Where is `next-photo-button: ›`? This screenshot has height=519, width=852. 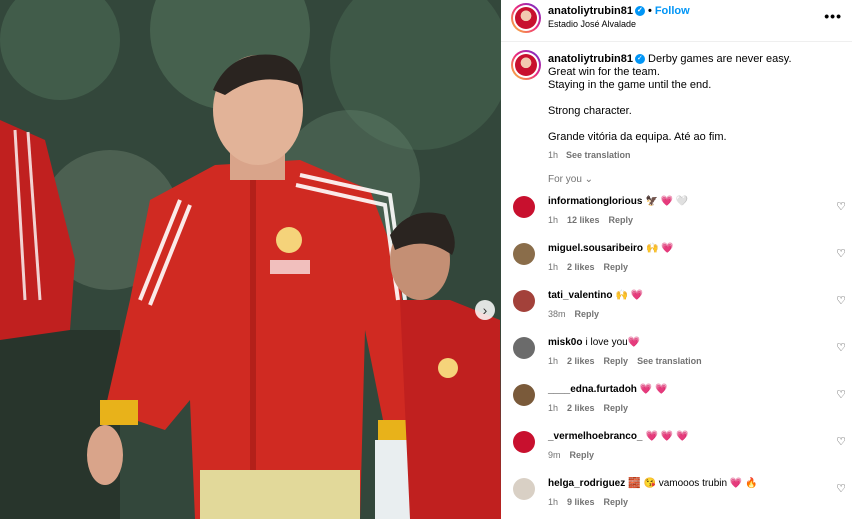 next-photo-button: › is located at coordinates (485, 310).